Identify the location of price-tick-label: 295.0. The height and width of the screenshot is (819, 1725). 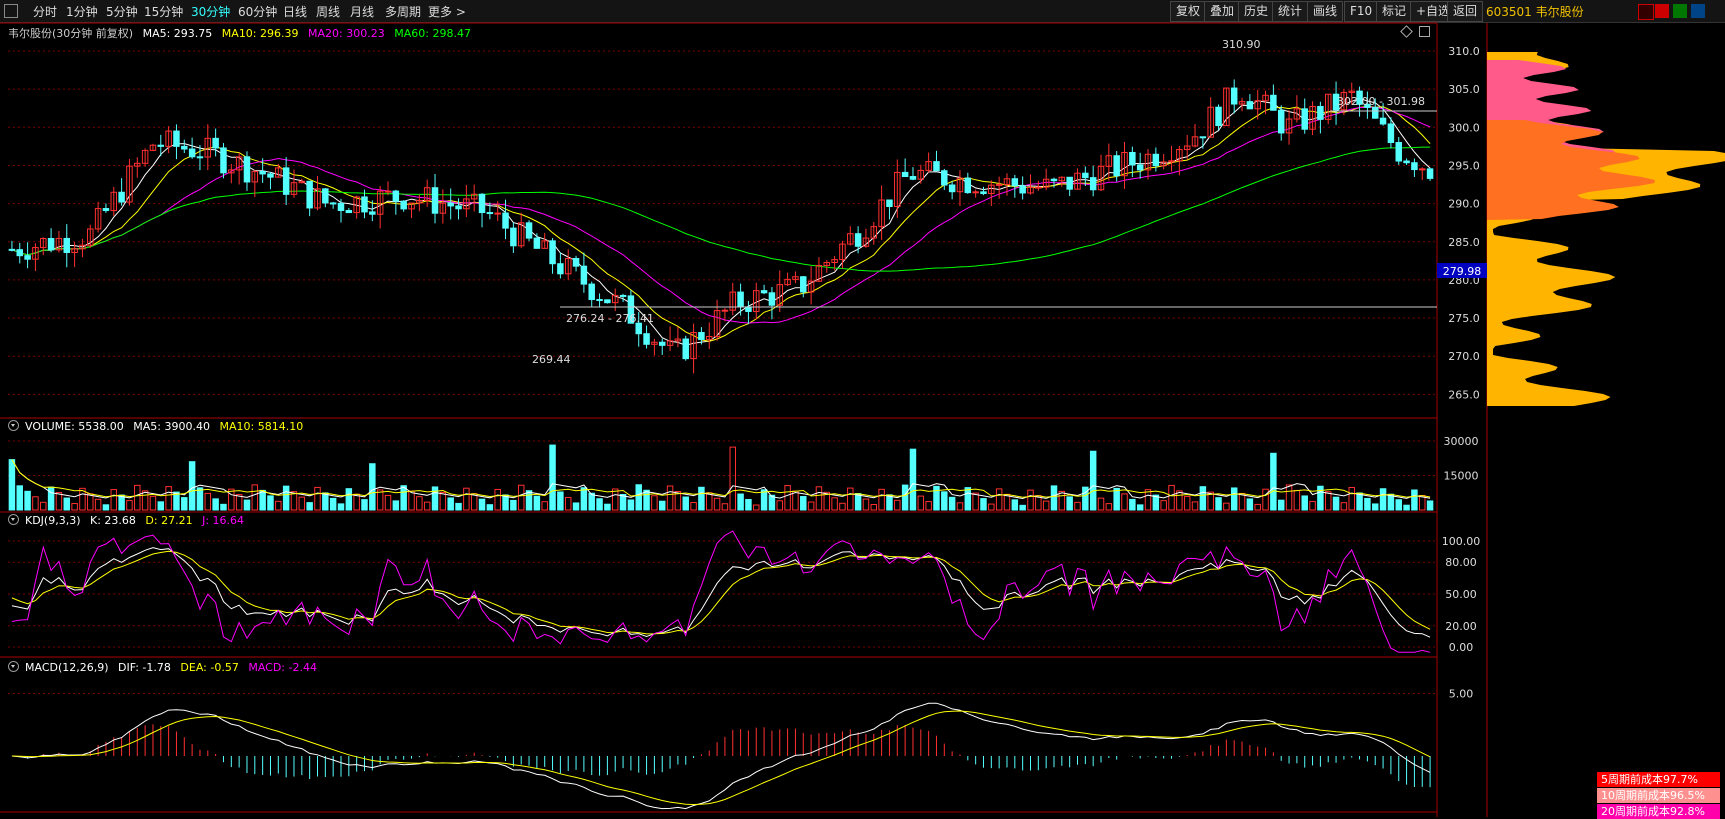
(1464, 165).